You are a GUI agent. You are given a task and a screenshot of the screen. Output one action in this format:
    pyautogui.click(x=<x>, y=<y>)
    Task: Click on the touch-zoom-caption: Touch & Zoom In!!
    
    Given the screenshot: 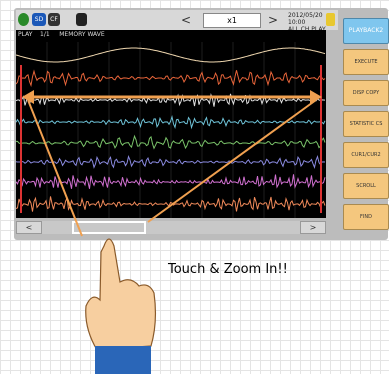 What is the action you would take?
    pyautogui.click(x=228, y=269)
    